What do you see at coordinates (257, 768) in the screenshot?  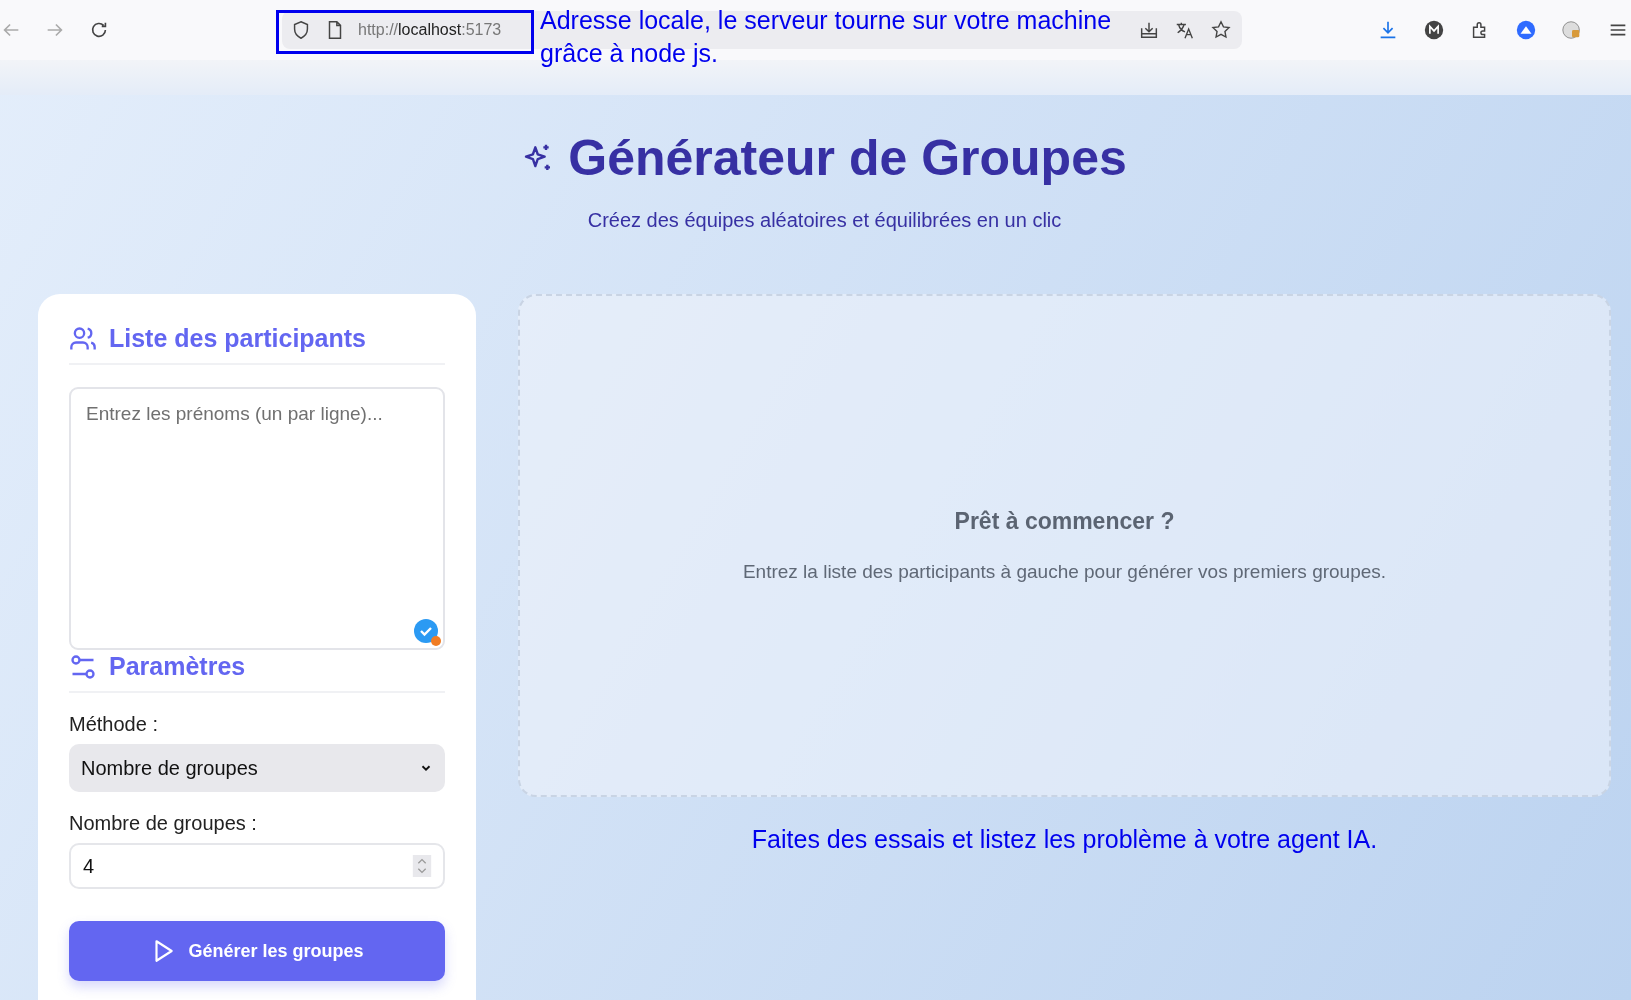 I see `method-select: Nombre de groupes` at bounding box center [257, 768].